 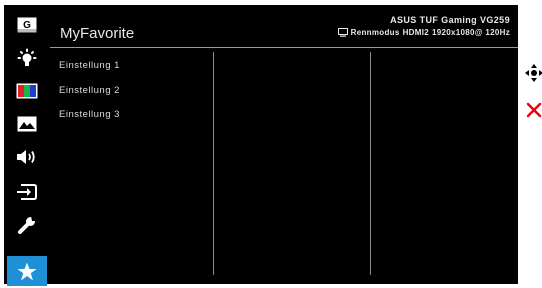 I want to click on color-icon, so click(x=27, y=90).